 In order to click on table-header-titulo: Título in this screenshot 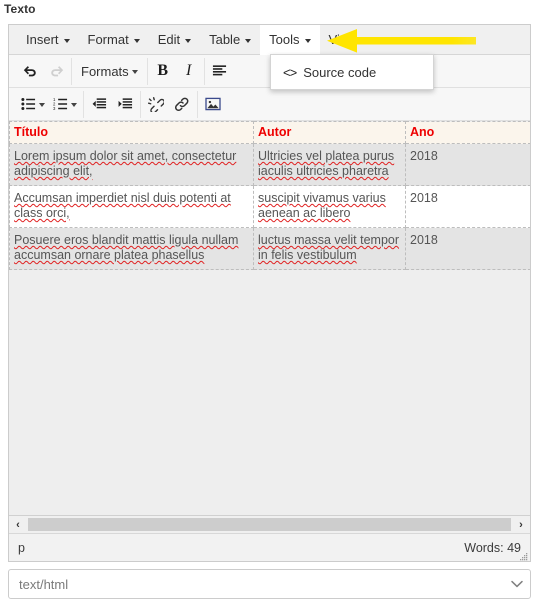, I will do `click(131, 132)`.